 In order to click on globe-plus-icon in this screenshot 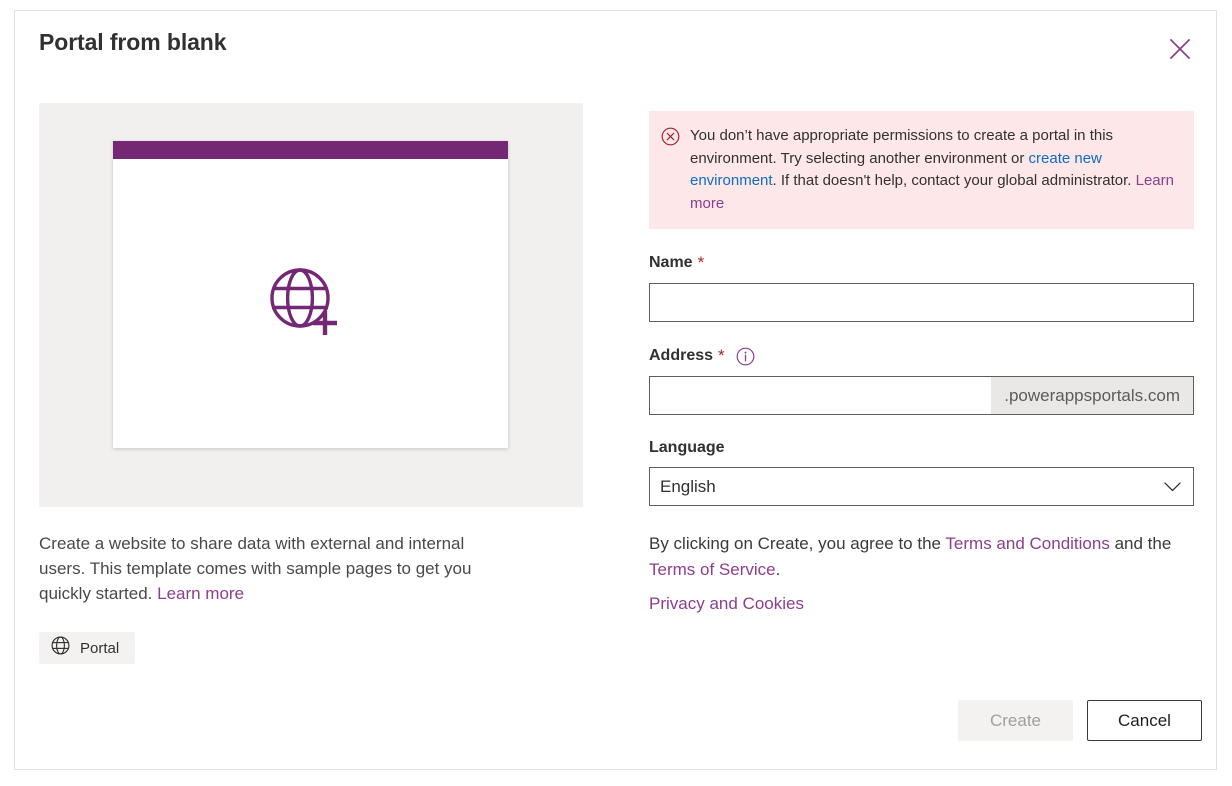, I will do `click(311, 304)`.